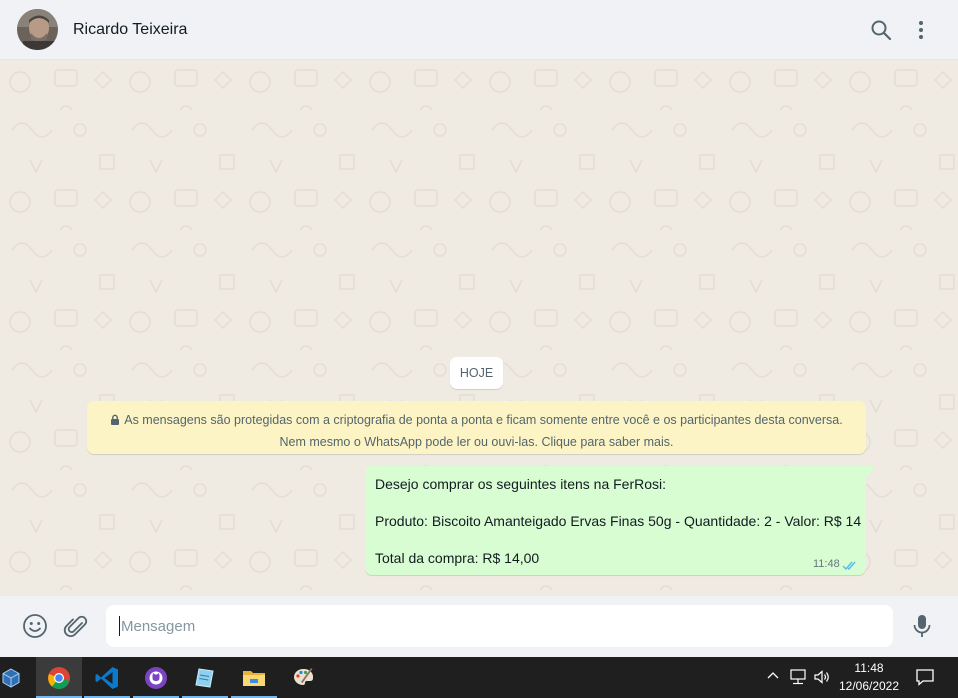 This screenshot has height=698, width=958. What do you see at coordinates (76, 626) in the screenshot?
I see `attach-icon` at bounding box center [76, 626].